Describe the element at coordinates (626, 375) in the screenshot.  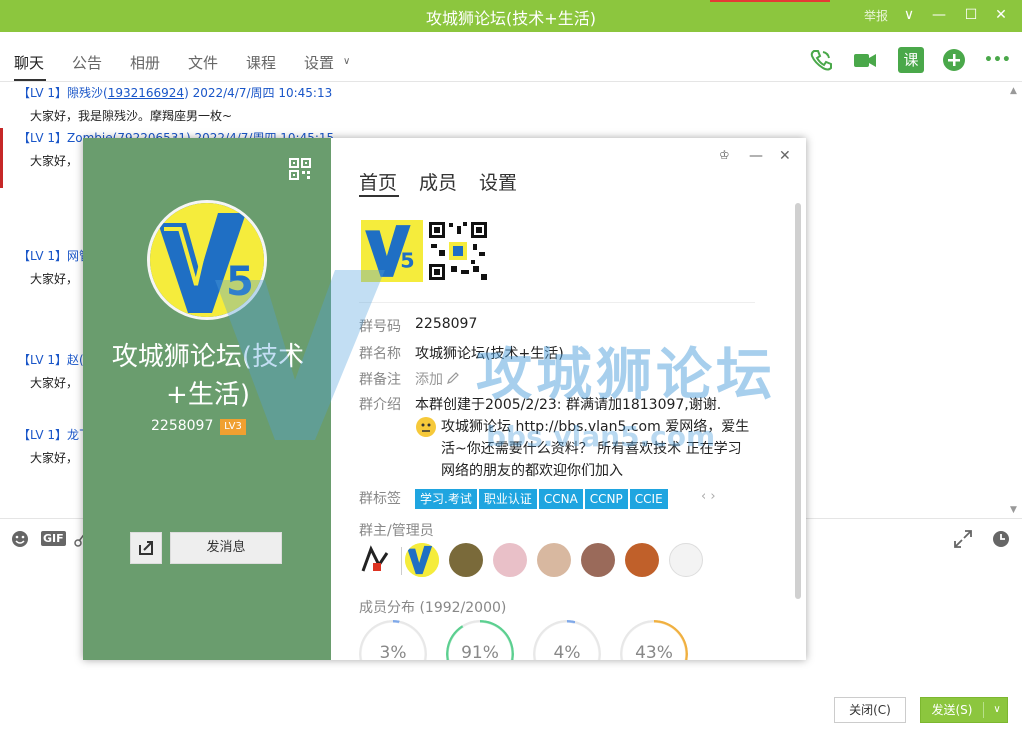
I see `watermark-text: 攻城狮论坛` at that location.